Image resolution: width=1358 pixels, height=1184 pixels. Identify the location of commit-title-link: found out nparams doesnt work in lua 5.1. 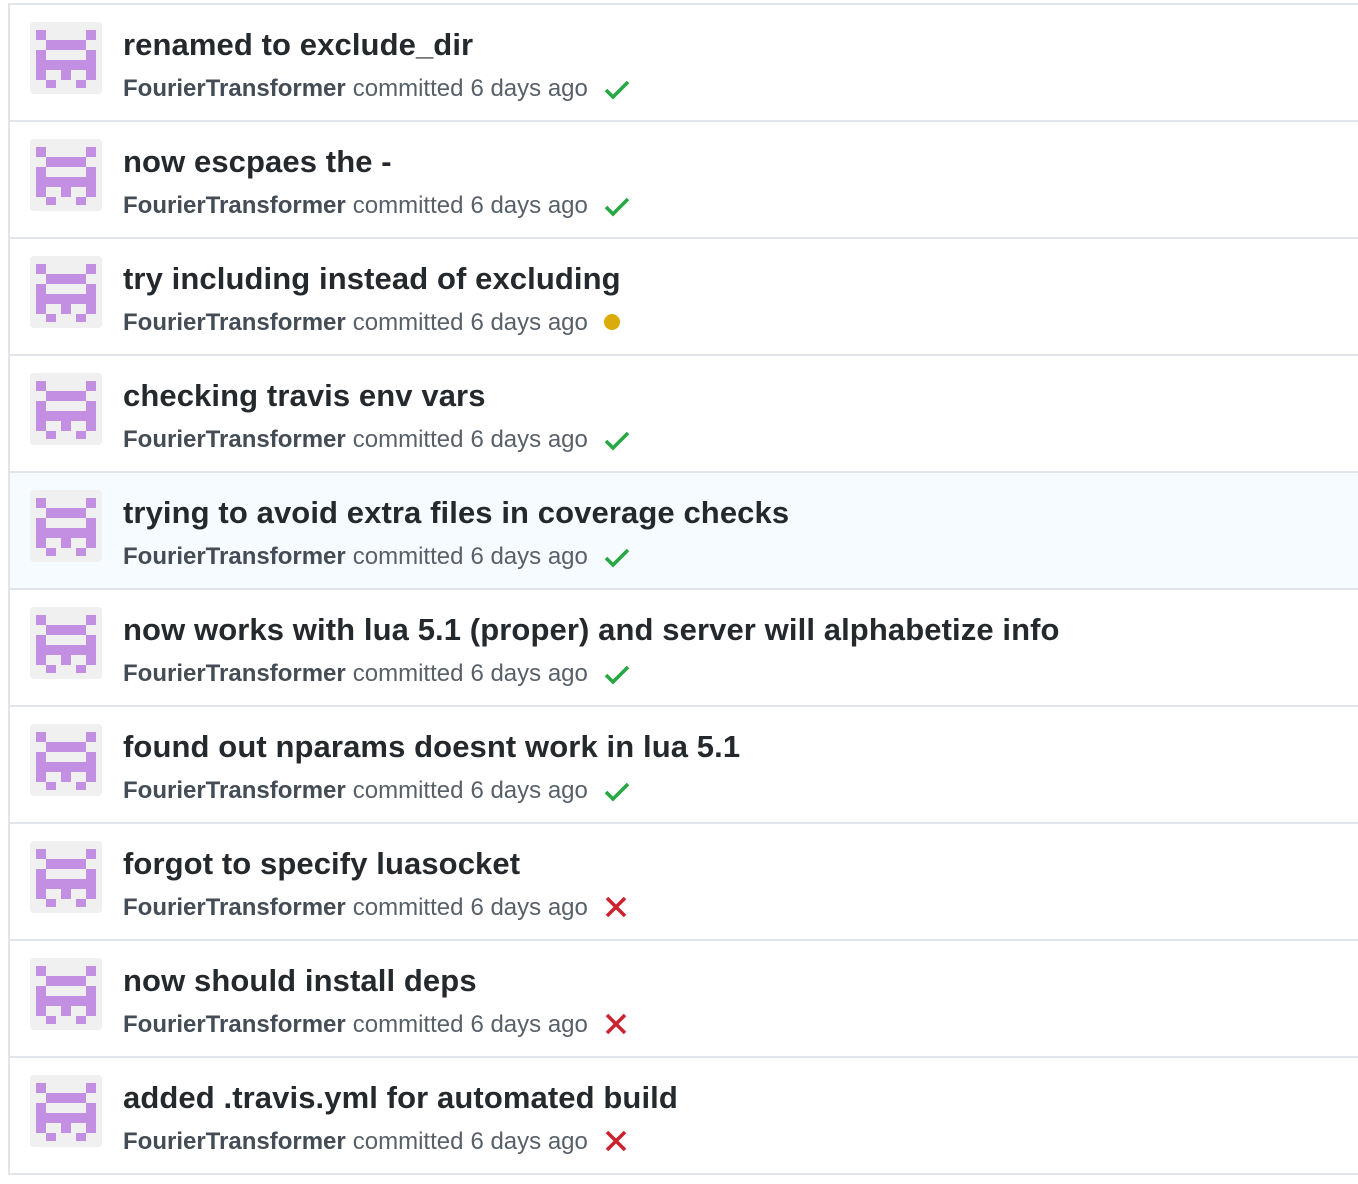
(431, 747).